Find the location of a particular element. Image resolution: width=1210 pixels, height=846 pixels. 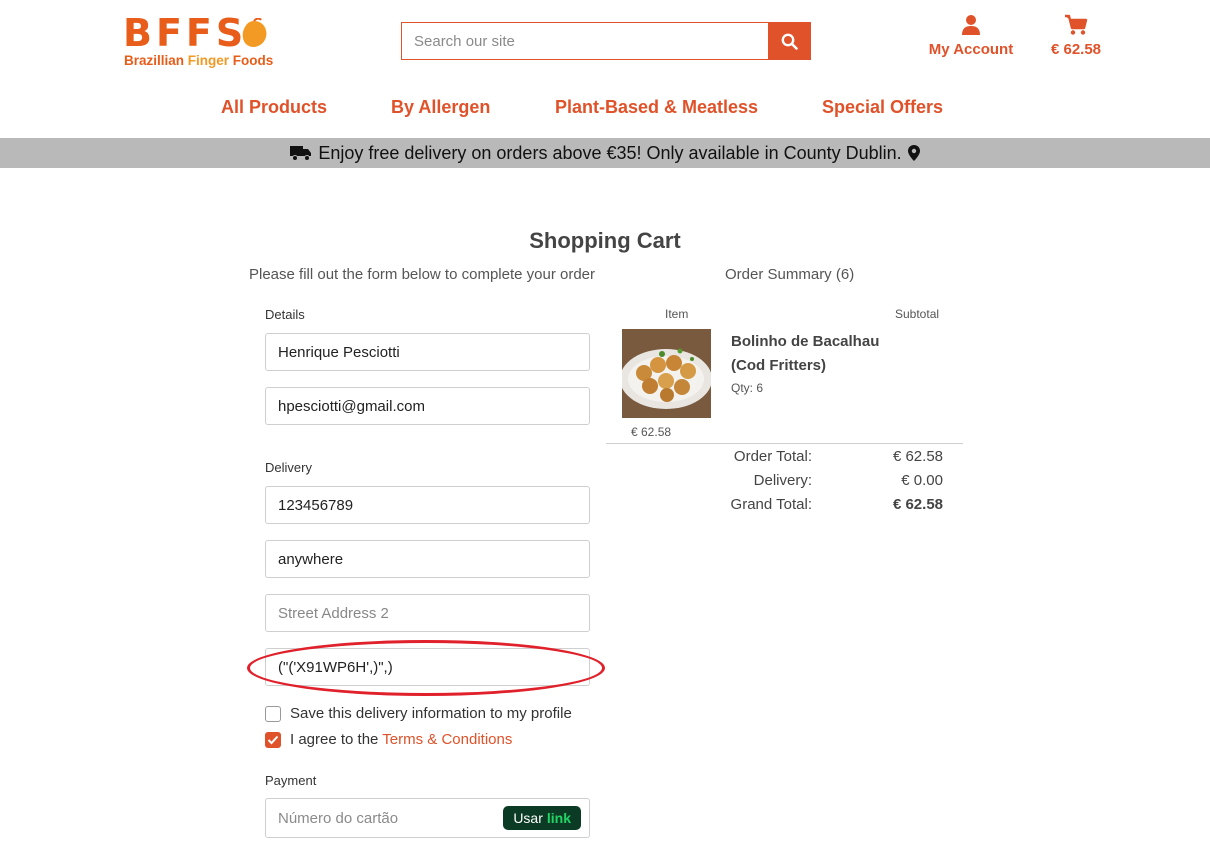

logo-letters: BFFS is located at coordinates (185, 33).